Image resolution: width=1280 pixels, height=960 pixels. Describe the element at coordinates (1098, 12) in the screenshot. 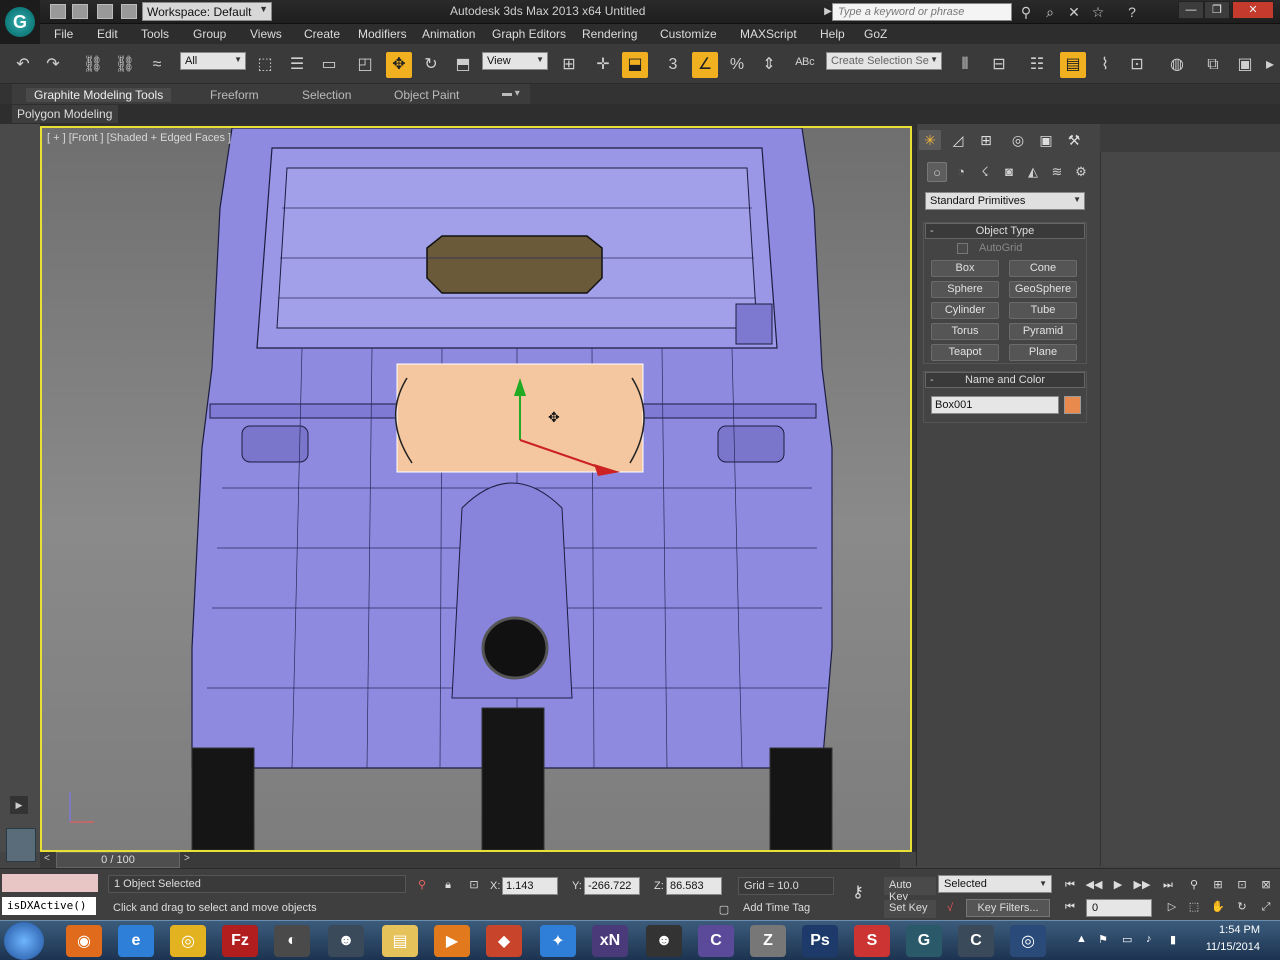

I see `favorites-star-icon: ☆` at that location.